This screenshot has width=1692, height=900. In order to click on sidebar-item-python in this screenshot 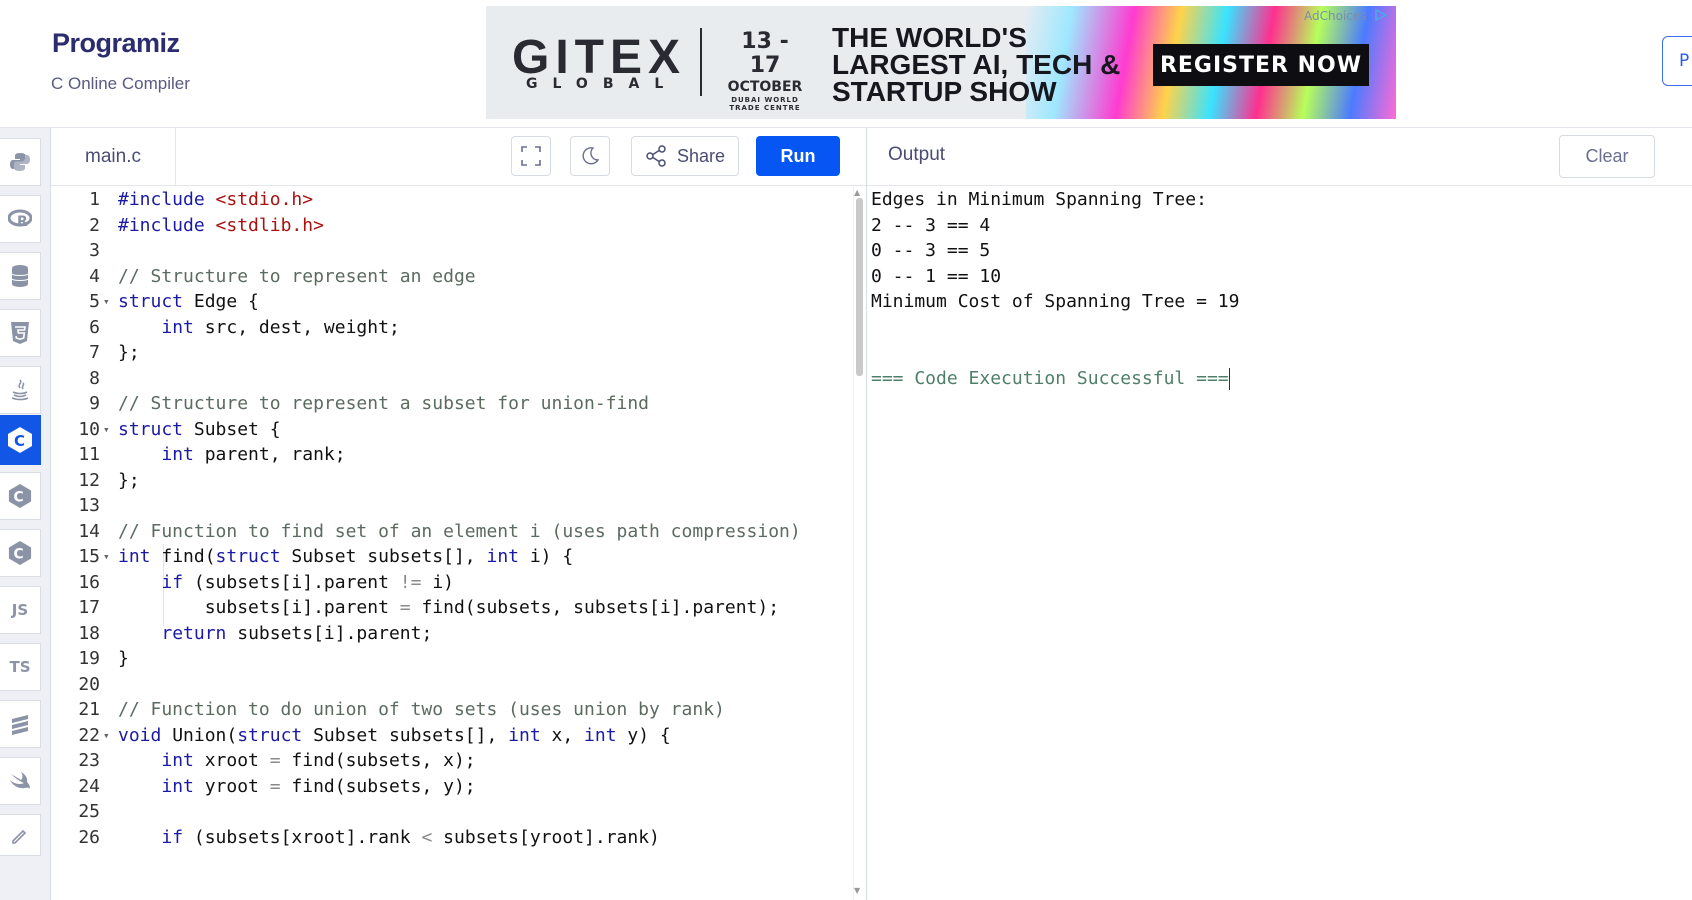, I will do `click(20, 162)`.